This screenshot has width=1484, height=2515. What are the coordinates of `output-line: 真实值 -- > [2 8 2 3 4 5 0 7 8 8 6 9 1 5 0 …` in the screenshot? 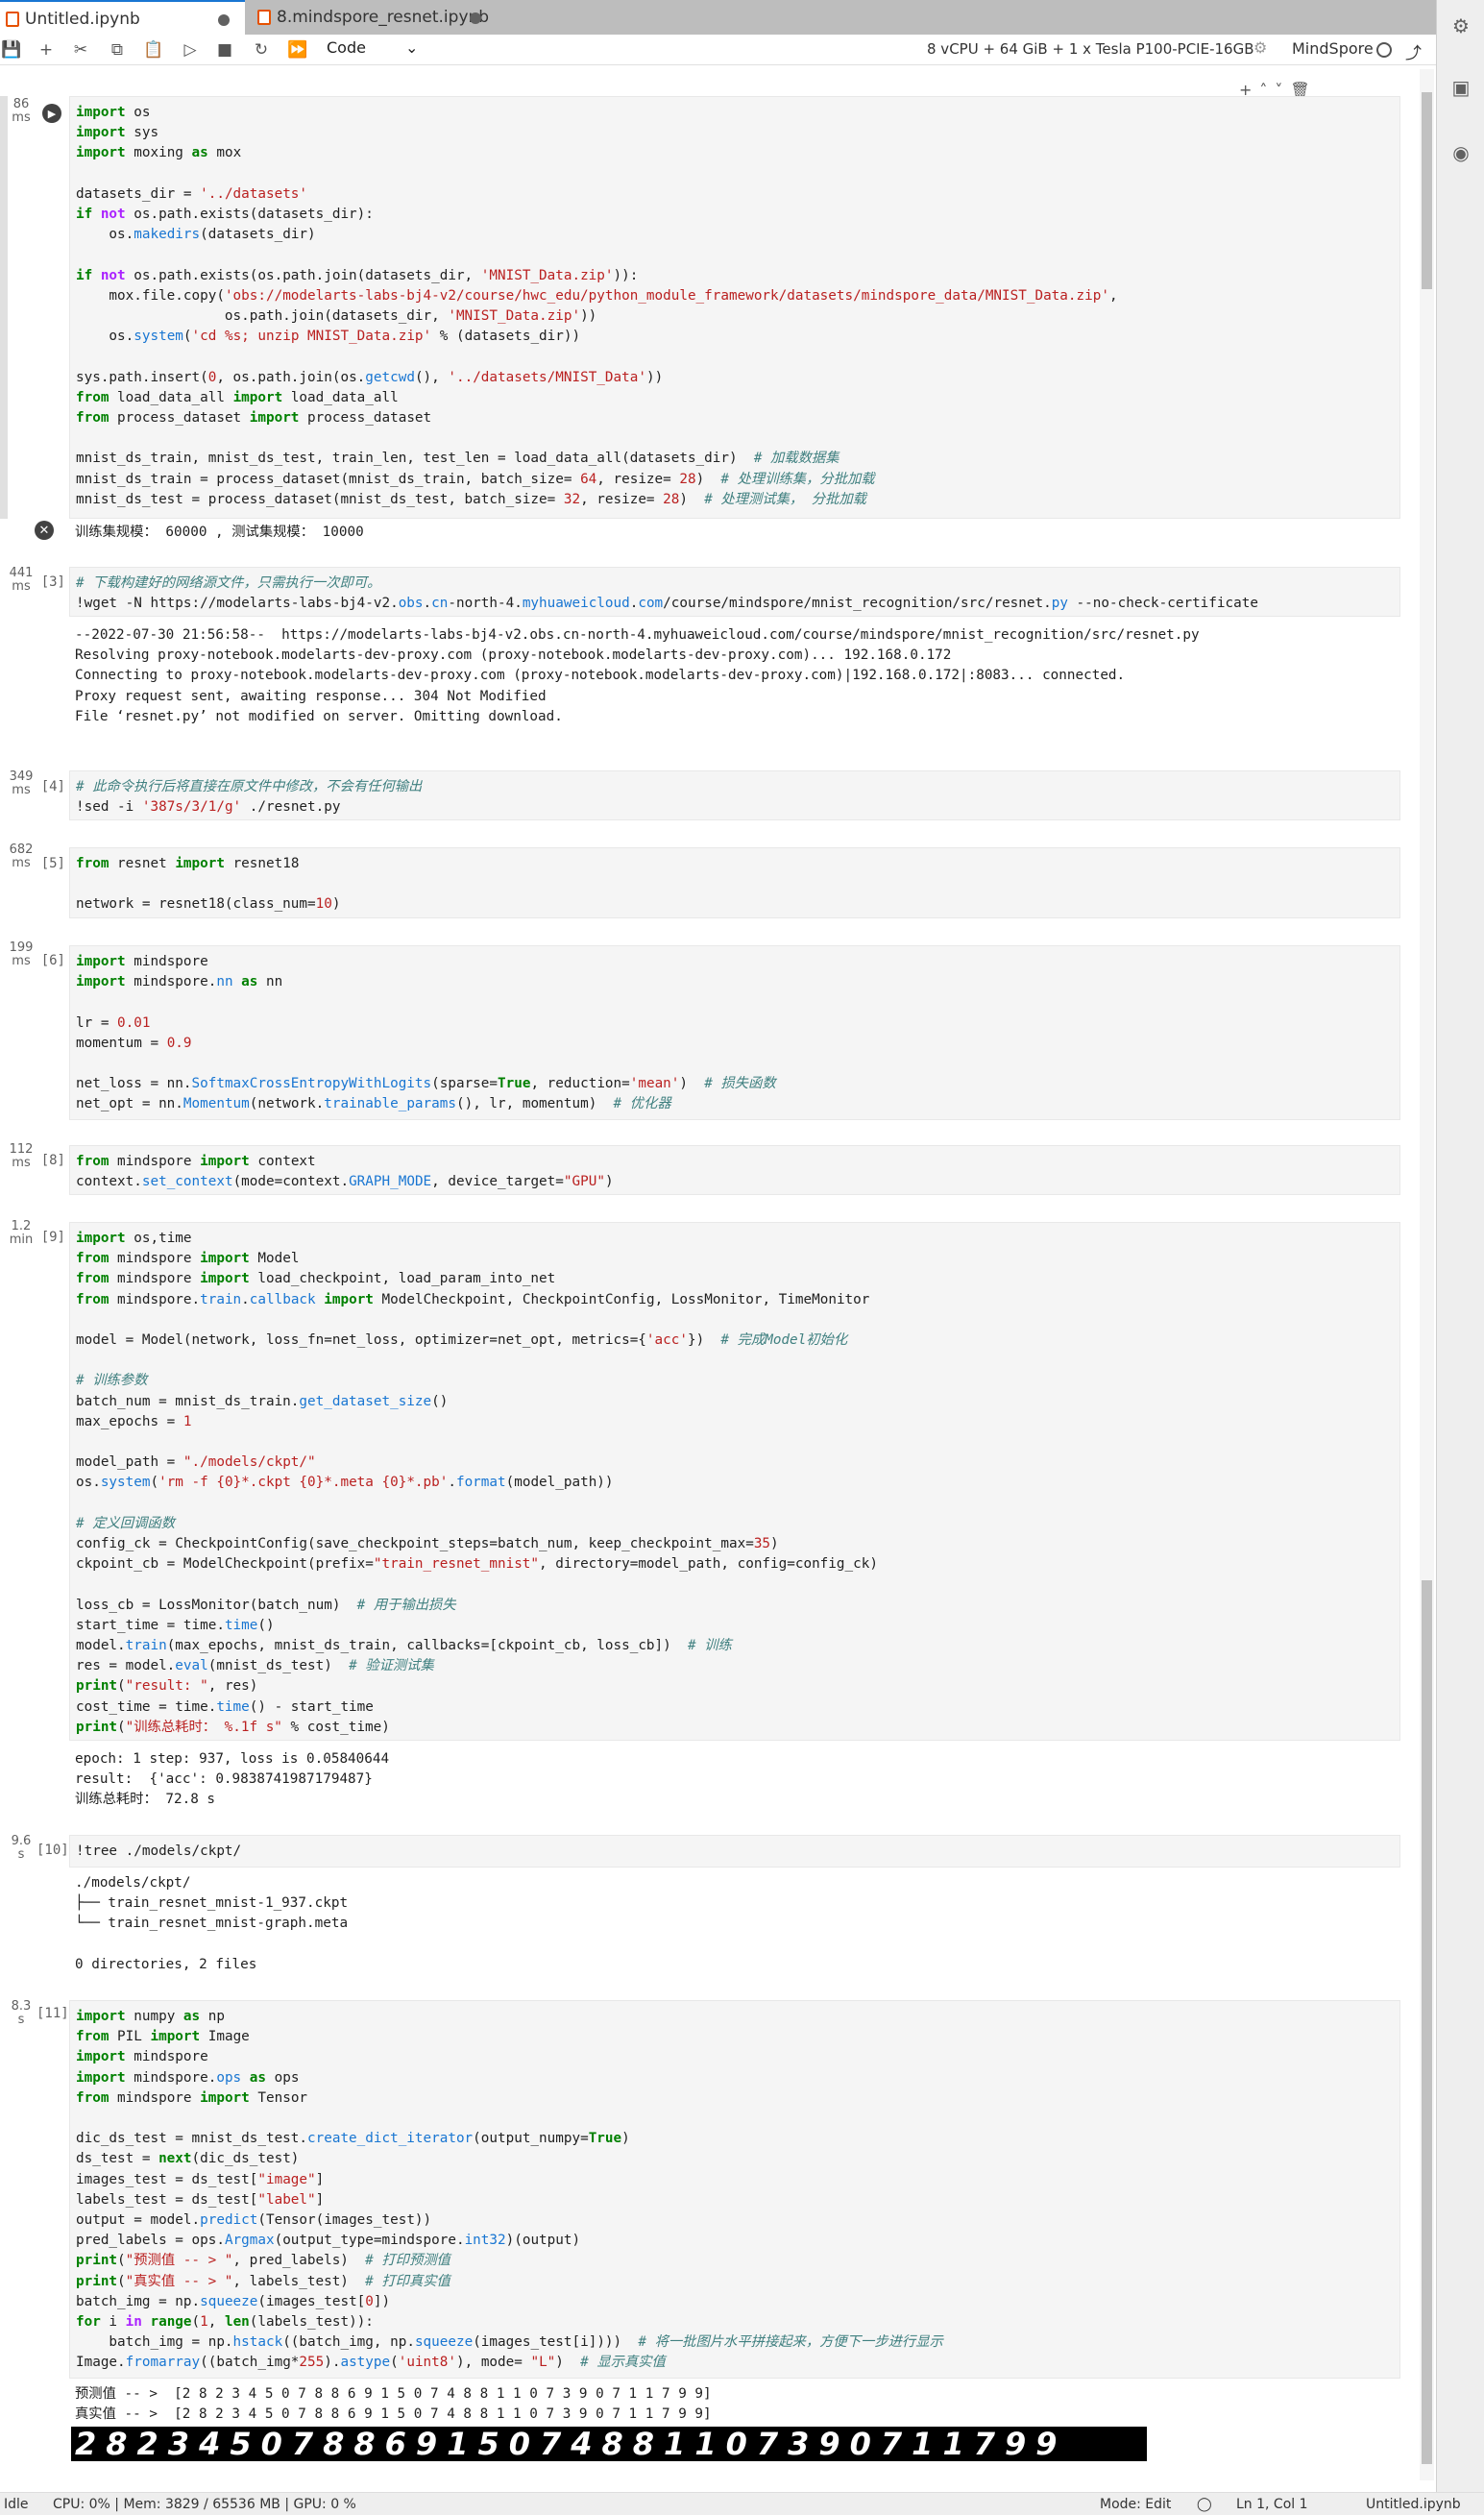 It's located at (393, 2414).